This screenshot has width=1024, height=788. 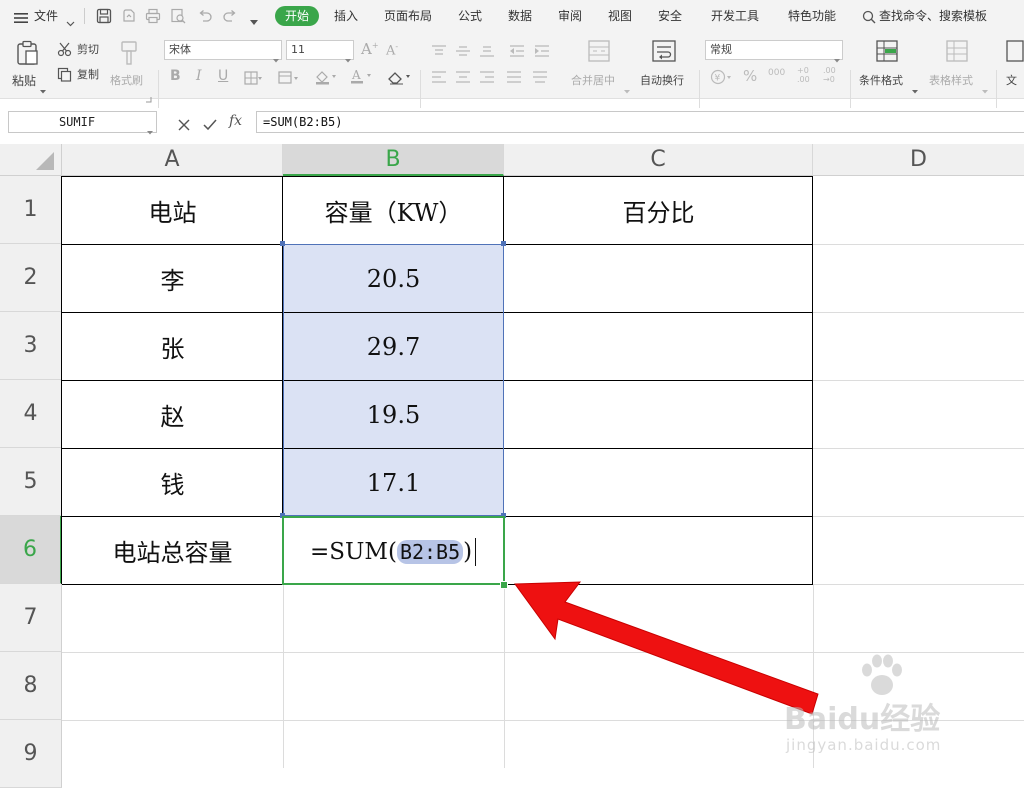 I want to click on cell-c1: 百分比, so click(x=658, y=210).